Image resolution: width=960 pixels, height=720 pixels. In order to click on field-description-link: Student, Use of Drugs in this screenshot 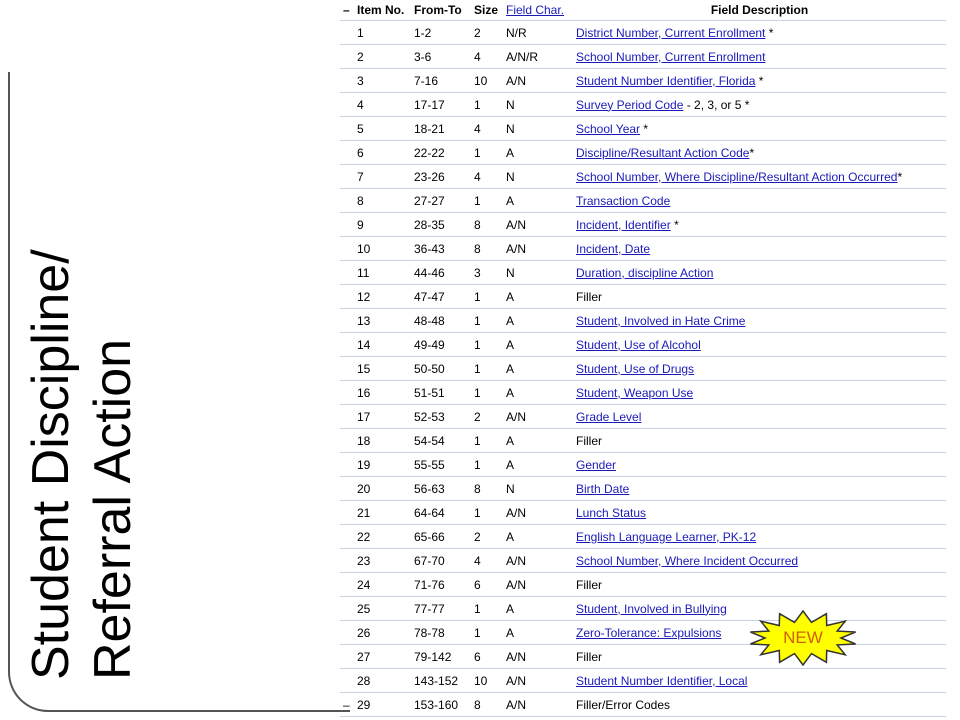, I will do `click(635, 369)`.